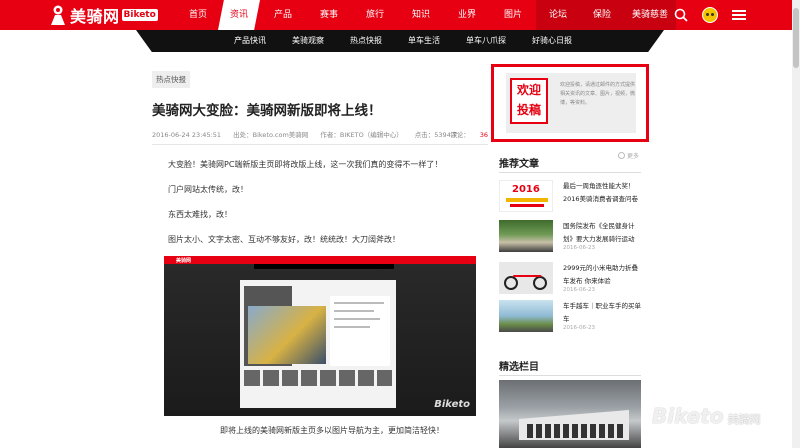  What do you see at coordinates (602, 15) in the screenshot?
I see `nav-item: 保险` at bounding box center [602, 15].